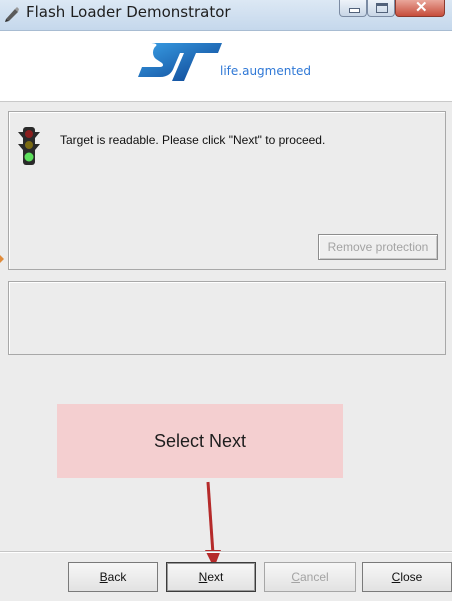 Image resolution: width=452 pixels, height=601 pixels. Describe the element at coordinates (180, 62) in the screenshot. I see `st-logo-icon` at that location.